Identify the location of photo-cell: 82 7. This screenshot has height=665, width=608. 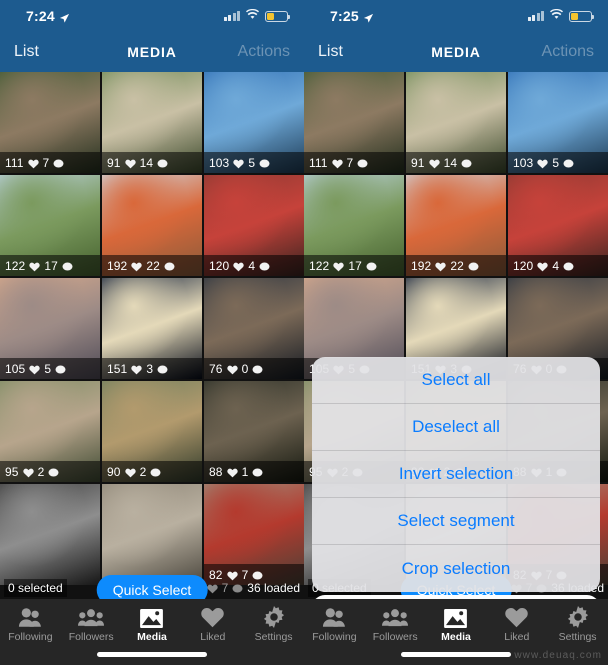
(254, 534).